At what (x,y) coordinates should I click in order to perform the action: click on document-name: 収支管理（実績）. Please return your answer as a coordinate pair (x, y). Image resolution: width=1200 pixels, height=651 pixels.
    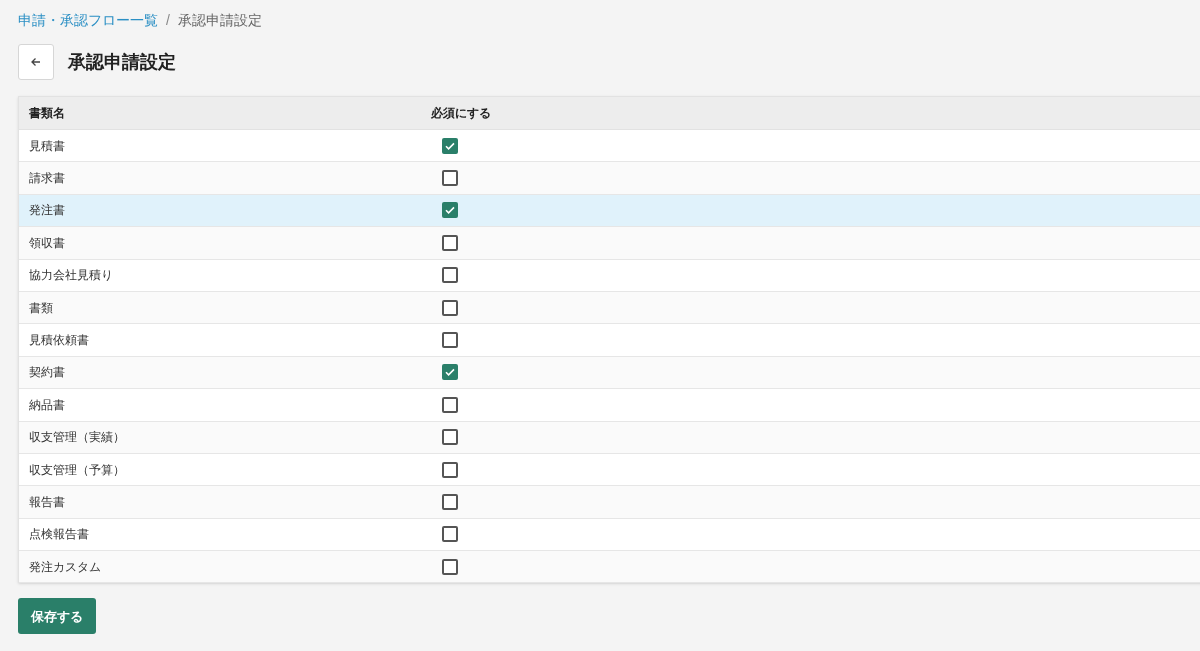
    Looking at the image, I should click on (77, 438).